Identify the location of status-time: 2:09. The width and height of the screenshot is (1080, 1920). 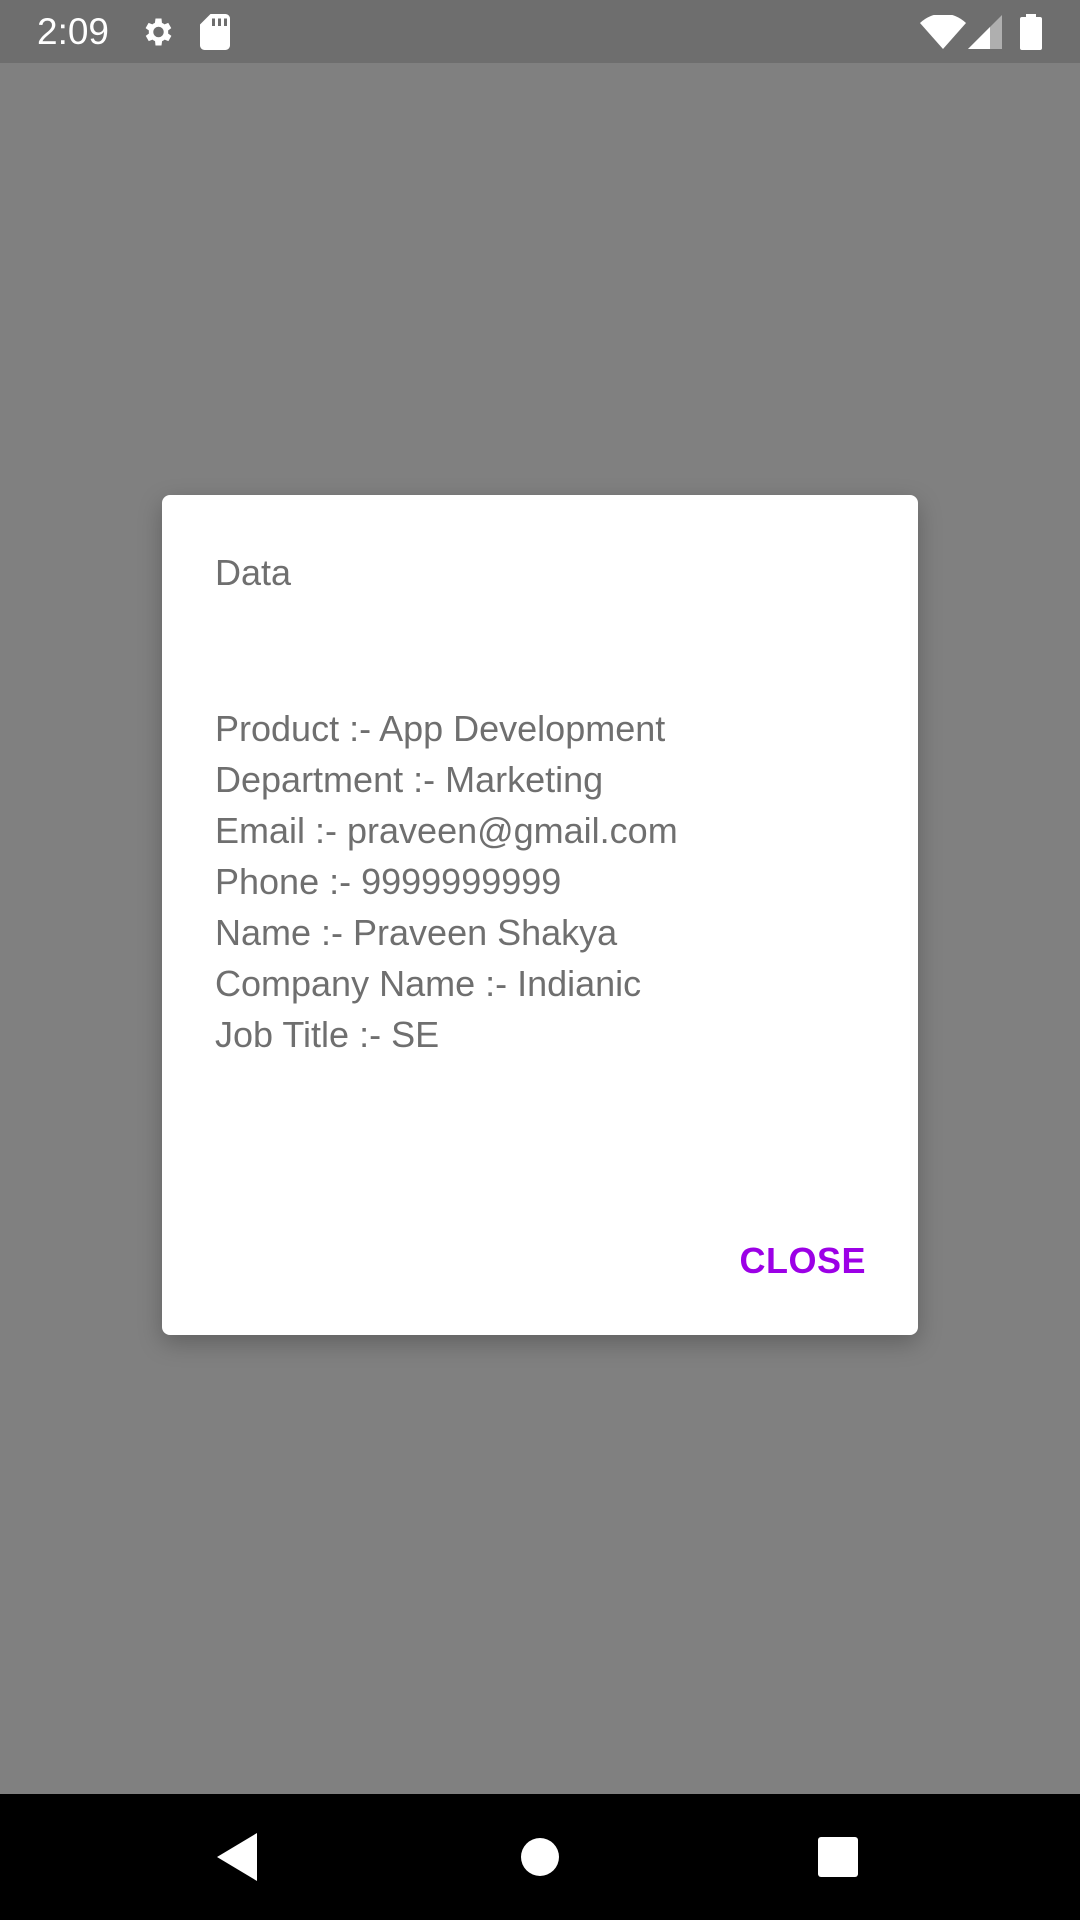
(73, 31).